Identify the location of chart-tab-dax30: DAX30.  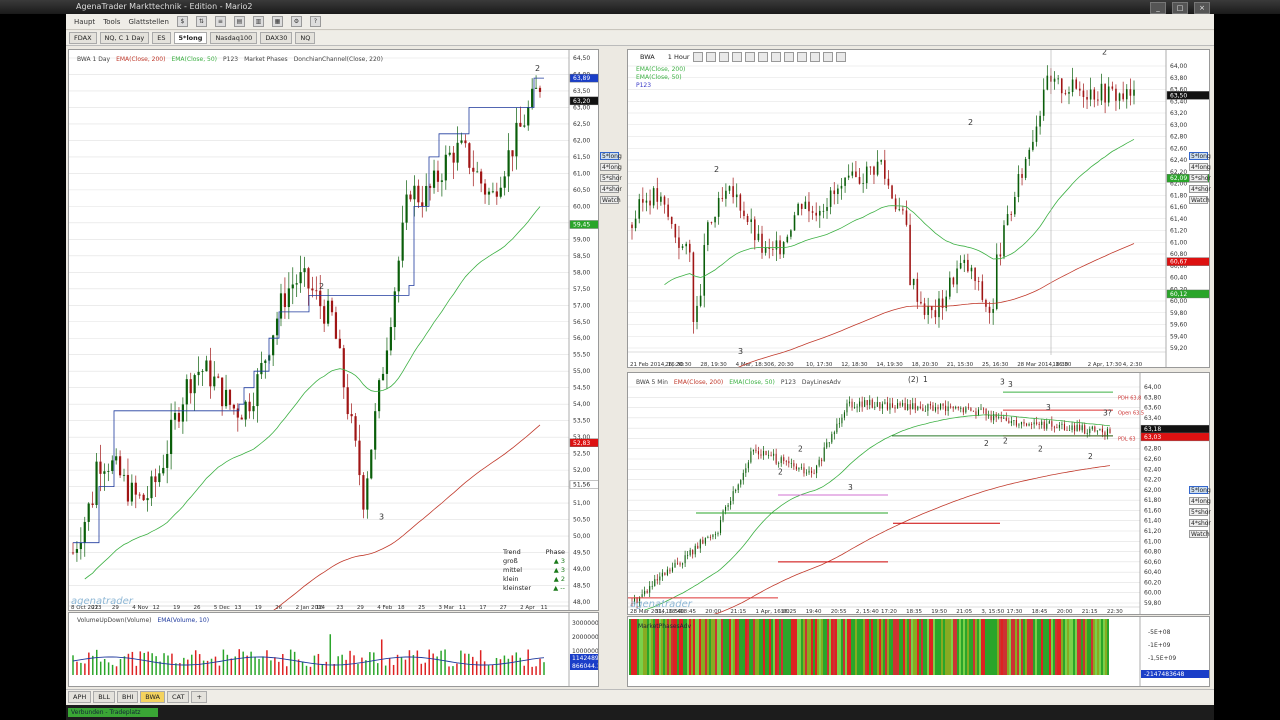
(276, 38).